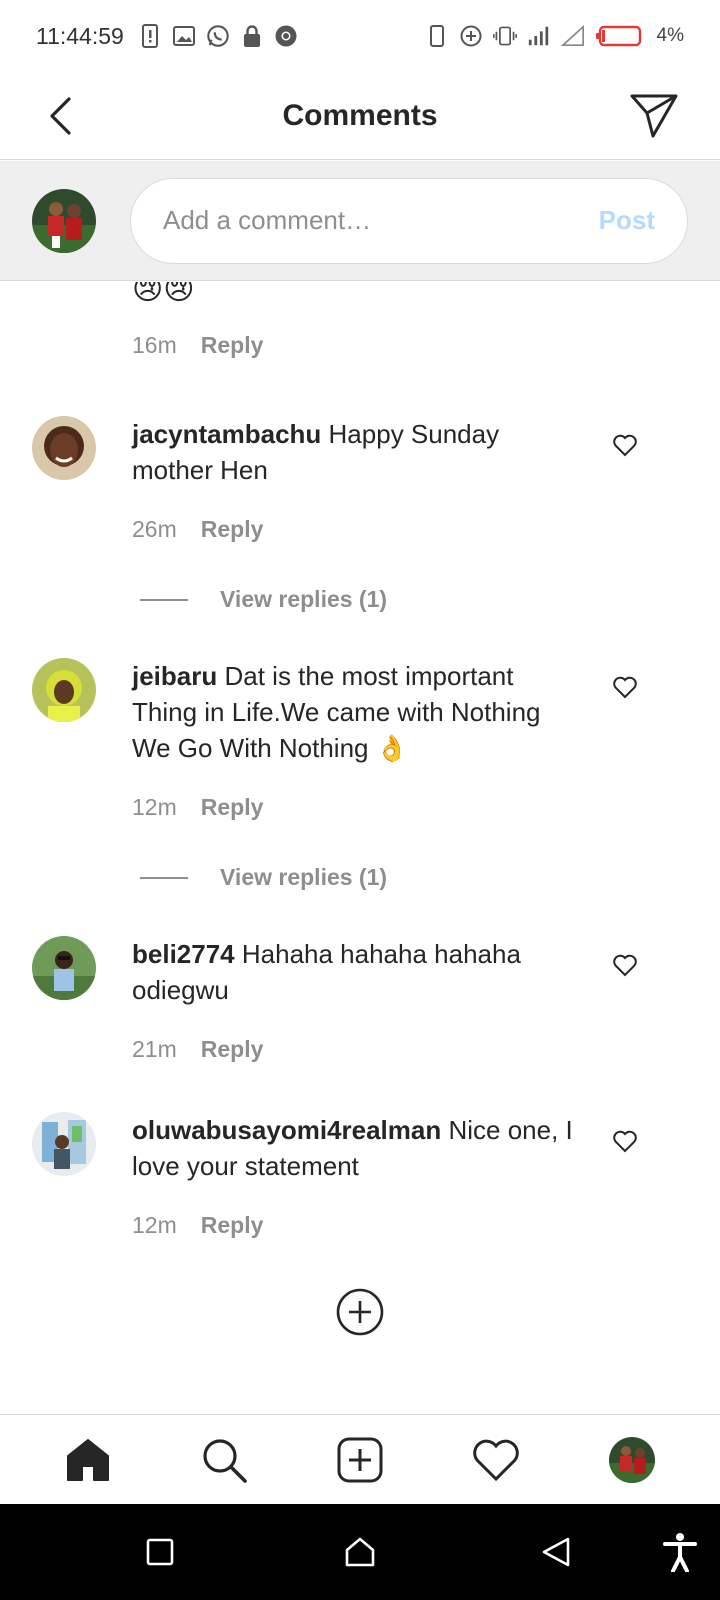 The height and width of the screenshot is (1600, 720). Describe the element at coordinates (619, 36) in the screenshot. I see `battery-low-icon` at that location.